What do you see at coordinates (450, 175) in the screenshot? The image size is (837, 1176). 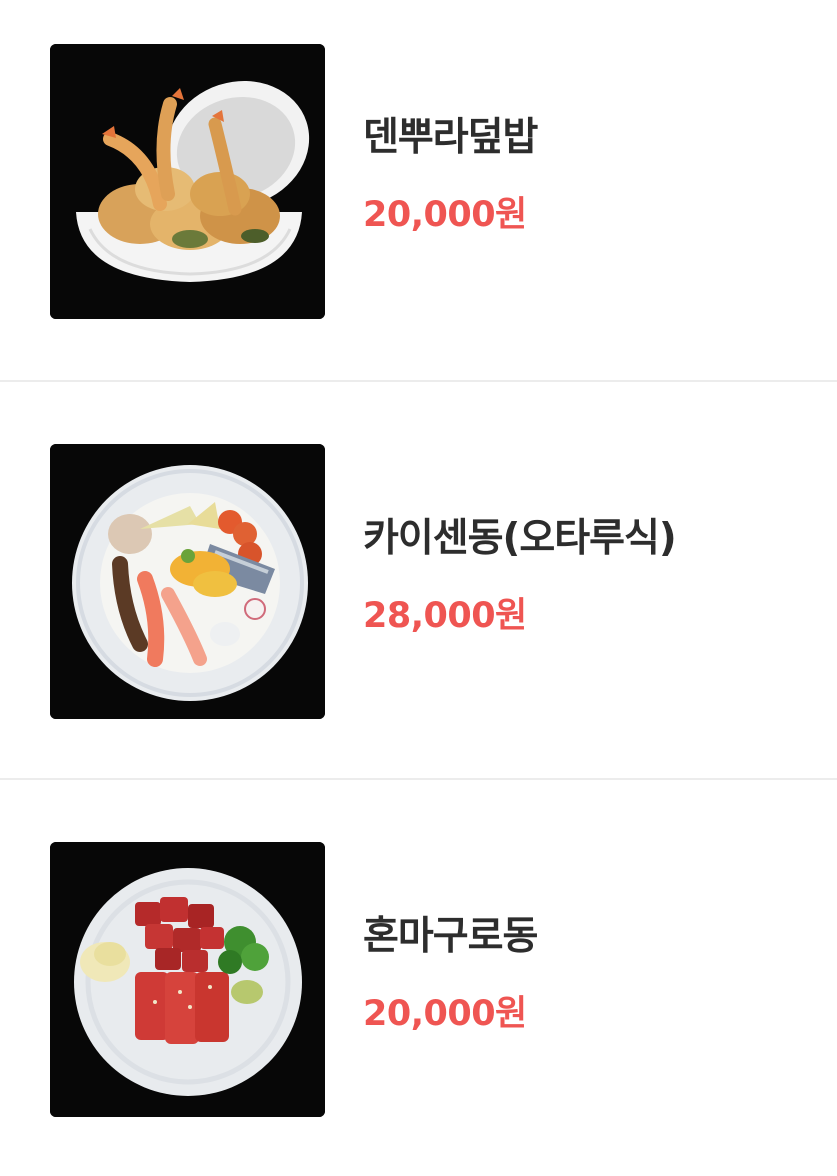 I see `menu-item-info: 덴뿌라덮밥 20,000원` at bounding box center [450, 175].